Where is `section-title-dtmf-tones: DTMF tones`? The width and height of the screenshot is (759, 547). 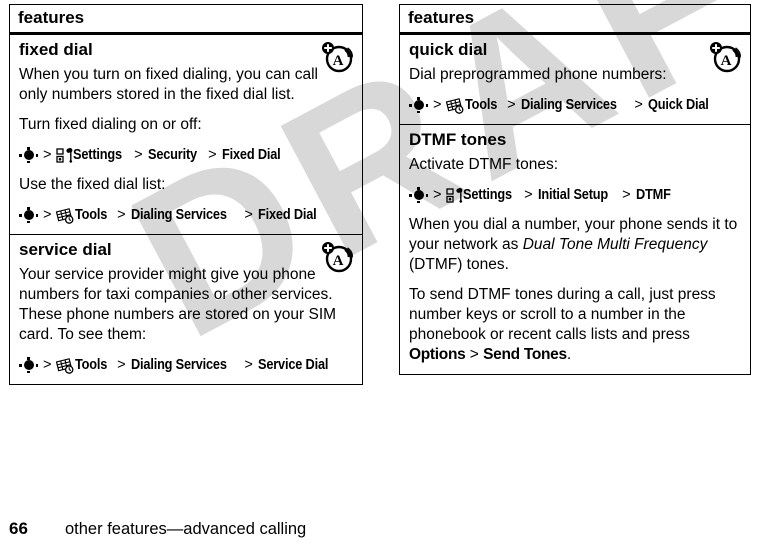 section-title-dtmf-tones: DTMF tones is located at coordinates (458, 139).